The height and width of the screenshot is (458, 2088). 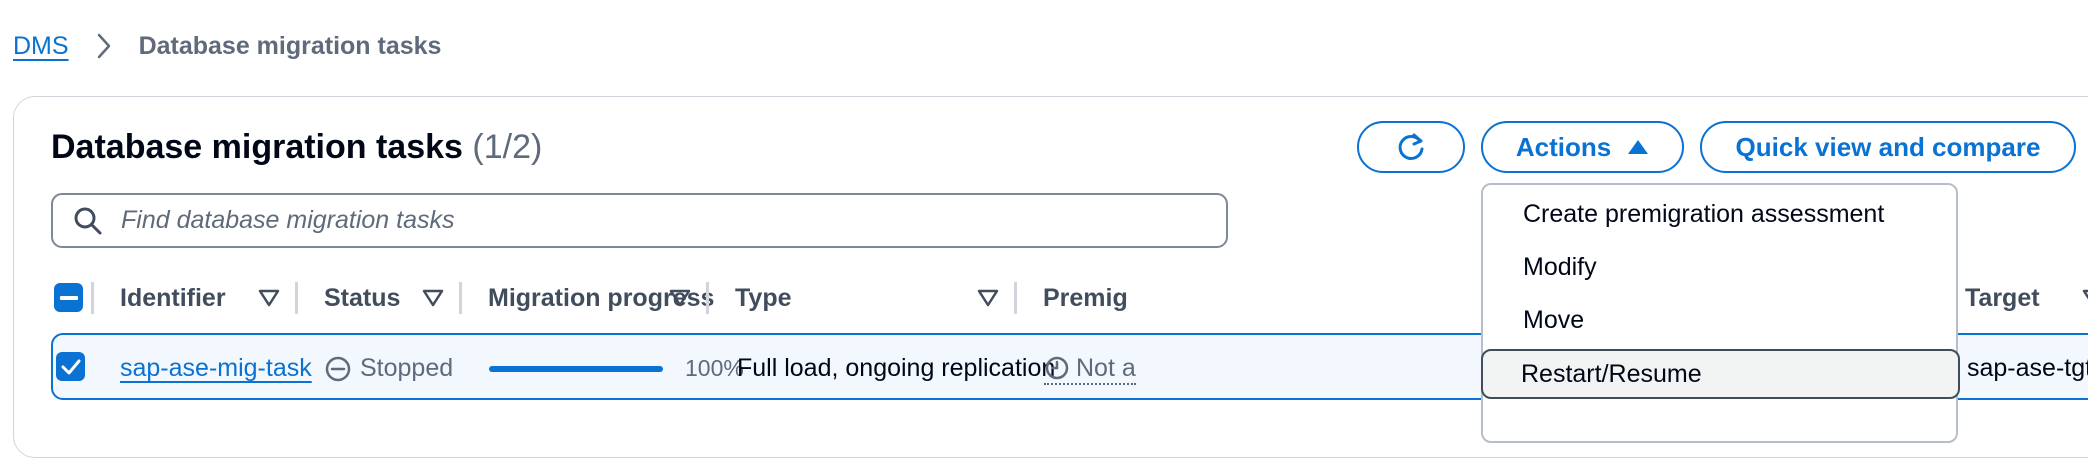 I want to click on column-header-premigration: Premig, so click(x=1085, y=298).